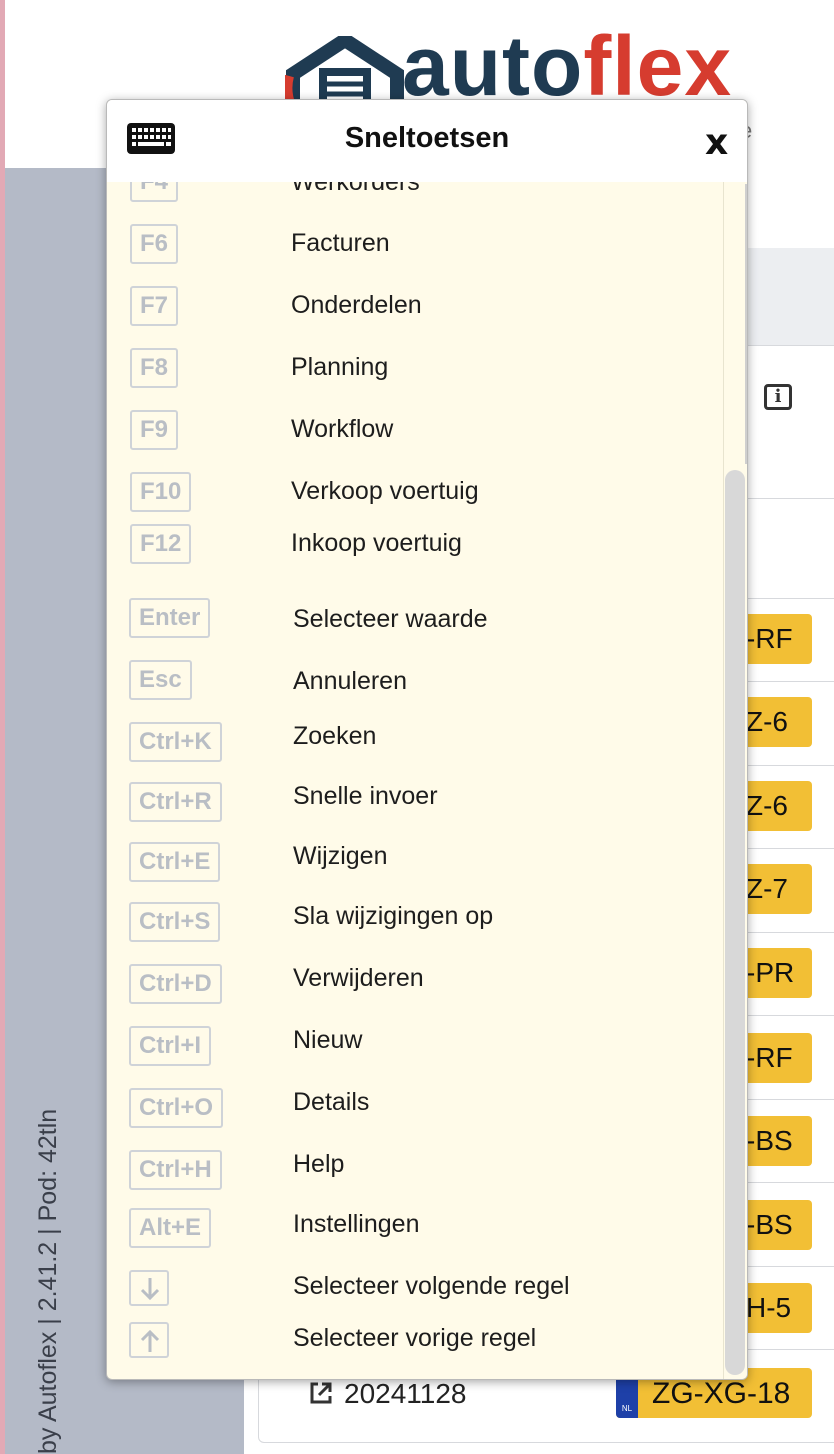 This screenshot has height=1454, width=834. I want to click on dialog-header: Sneltoetsen x, so click(427, 141).